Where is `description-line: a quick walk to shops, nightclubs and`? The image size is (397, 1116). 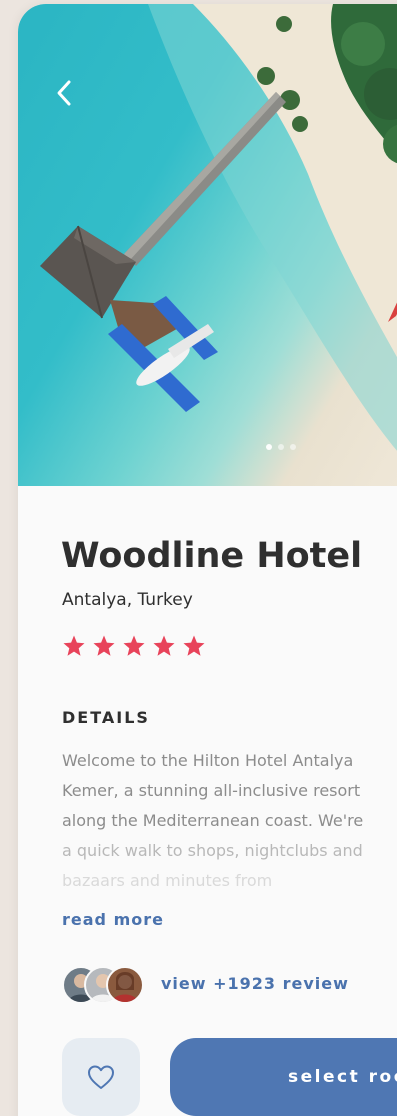
description-line: a quick walk to shops, nightclubs and is located at coordinates (212, 850).